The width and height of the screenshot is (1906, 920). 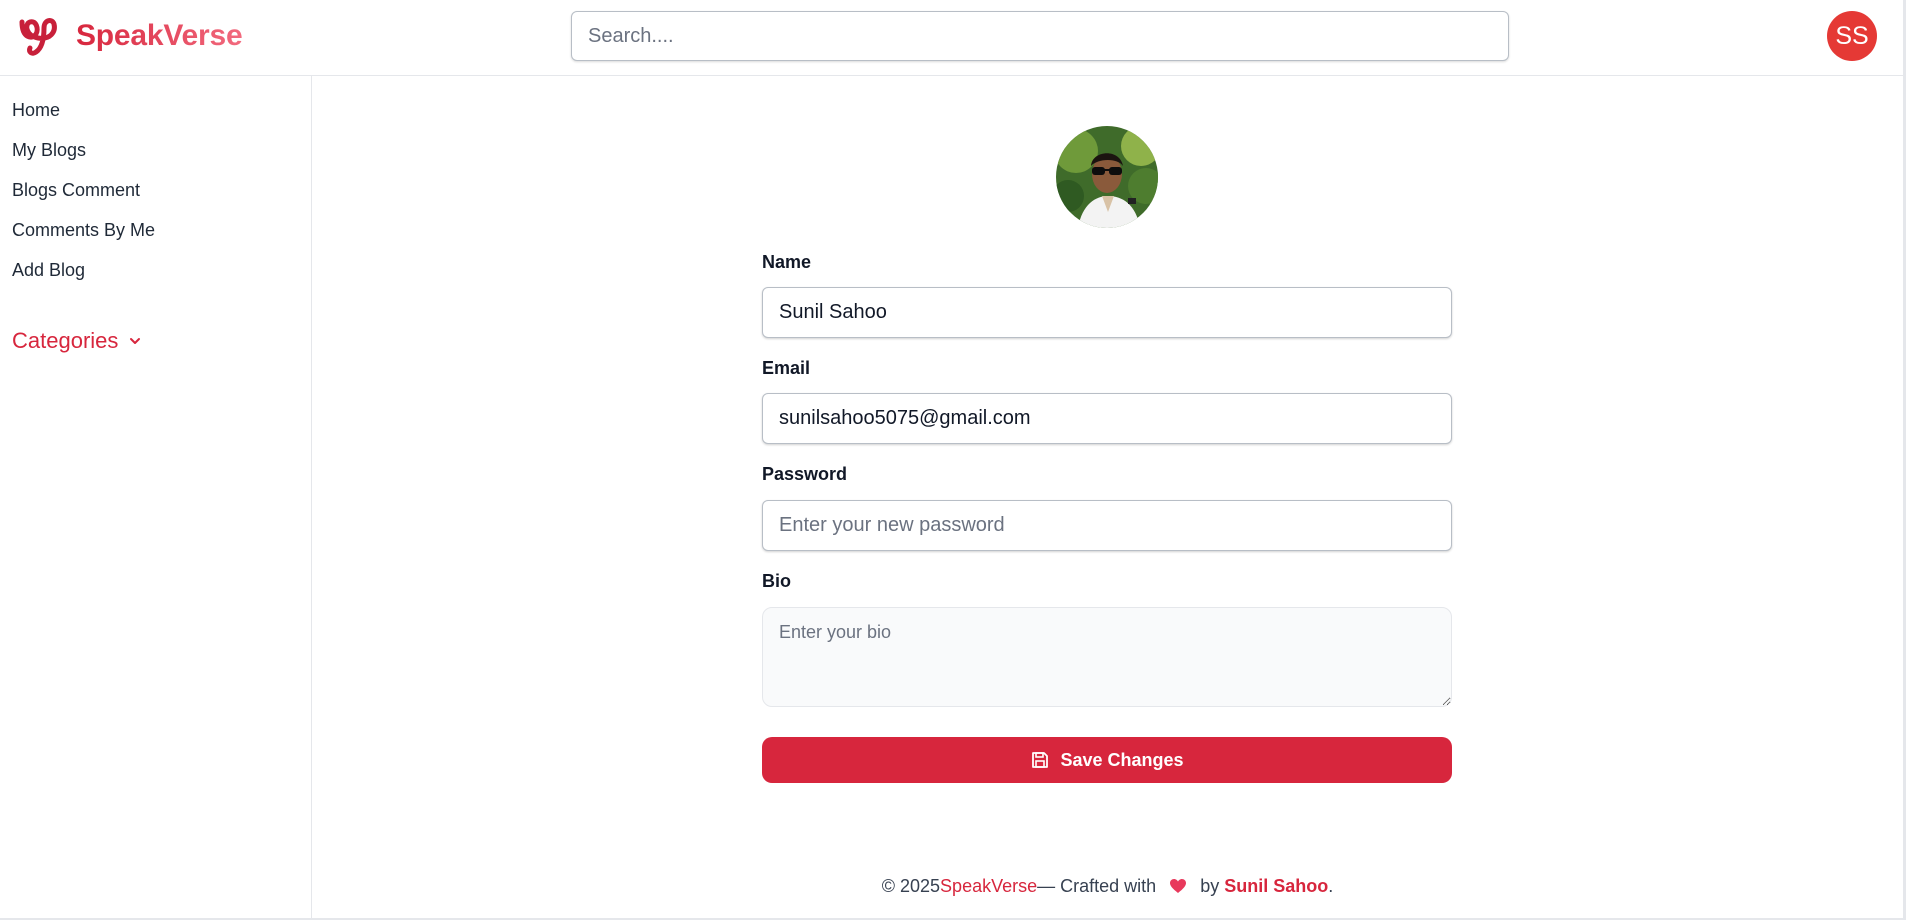 What do you see at coordinates (776, 581) in the screenshot?
I see `bio-label: Bio` at bounding box center [776, 581].